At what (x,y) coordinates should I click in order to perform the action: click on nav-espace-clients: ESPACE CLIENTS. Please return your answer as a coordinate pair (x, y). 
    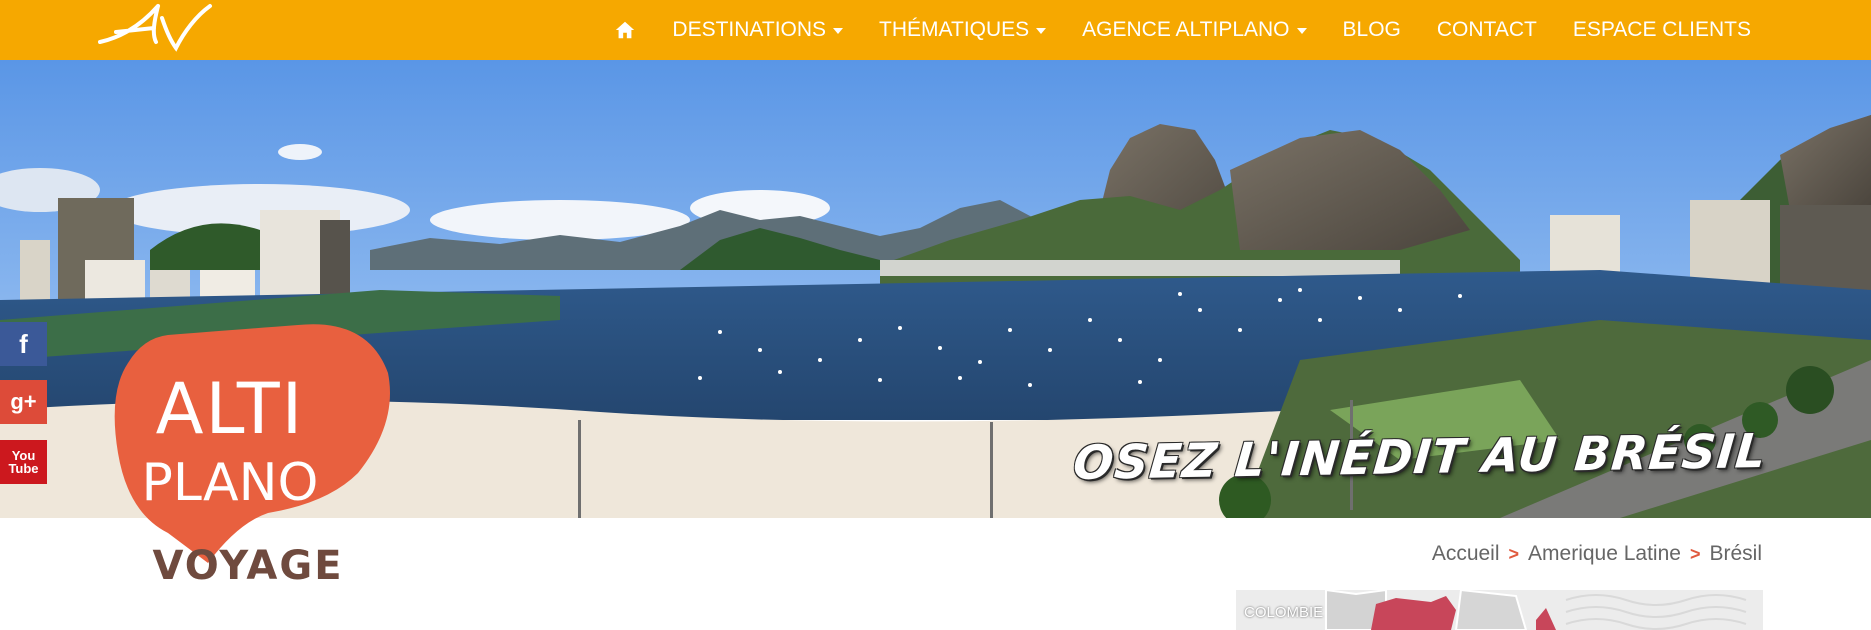
    Looking at the image, I should click on (1662, 30).